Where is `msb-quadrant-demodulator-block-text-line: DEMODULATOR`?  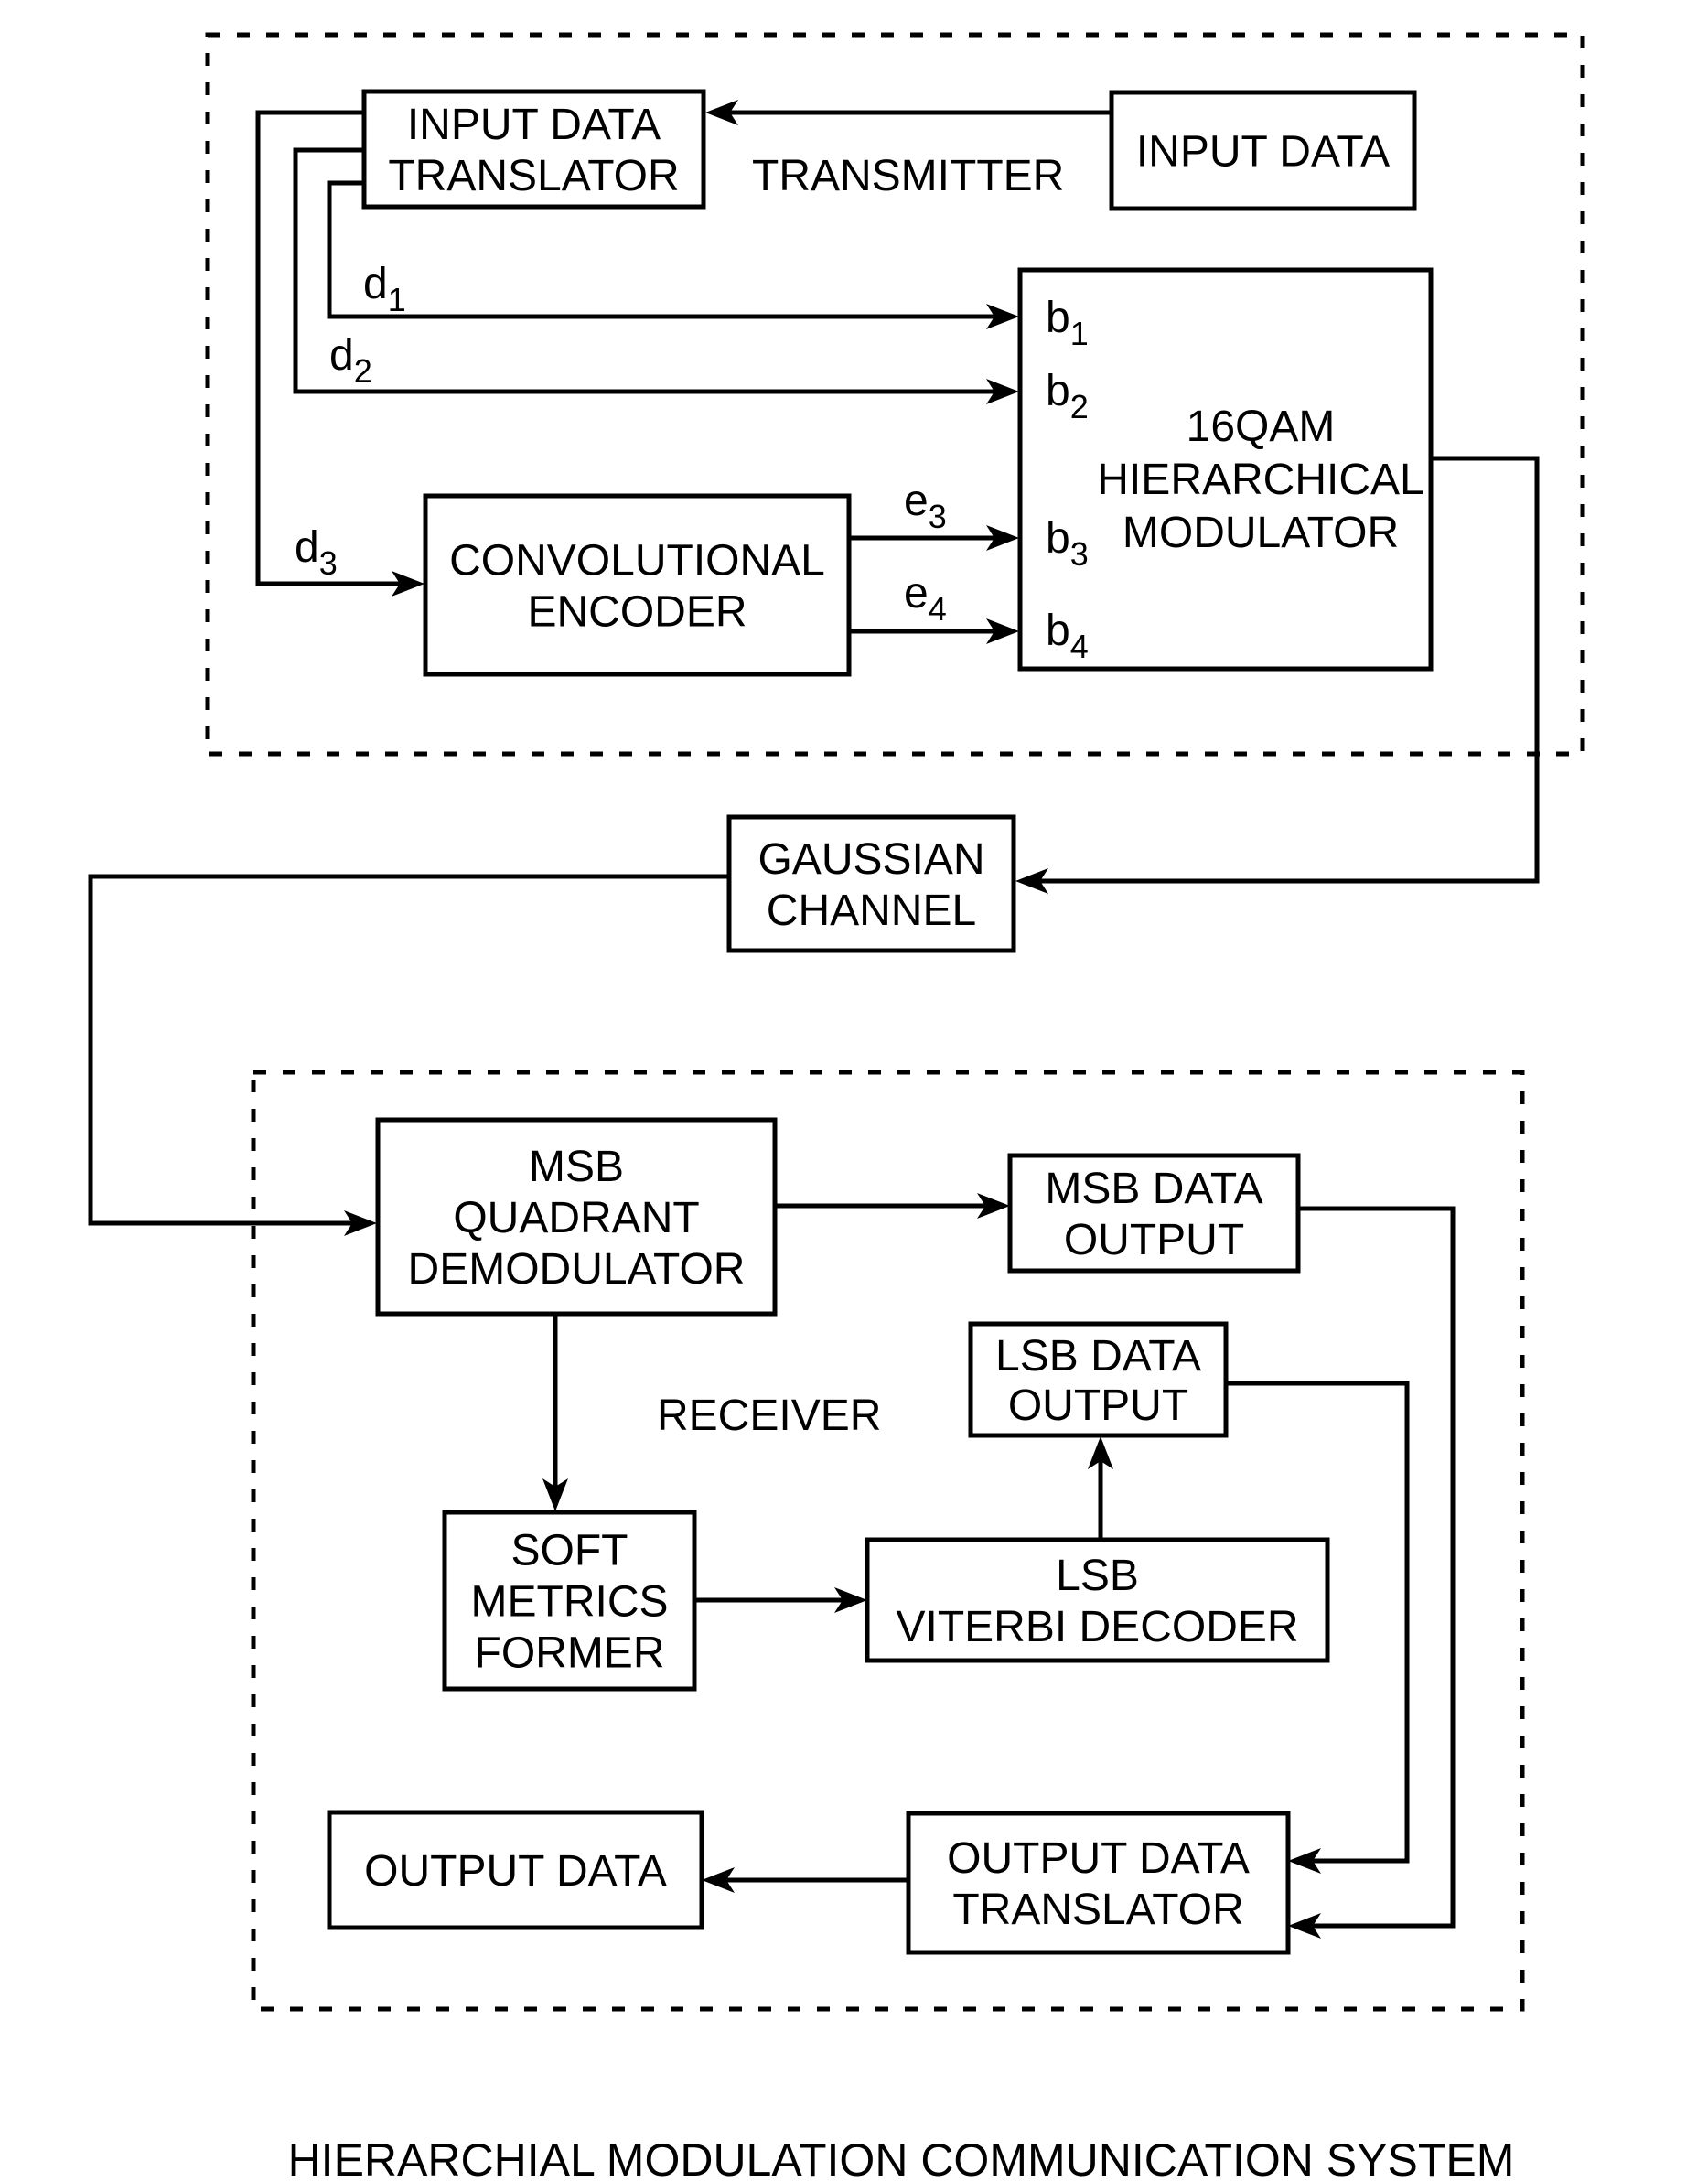 msb-quadrant-demodulator-block-text-line: DEMODULATOR is located at coordinates (577, 1269).